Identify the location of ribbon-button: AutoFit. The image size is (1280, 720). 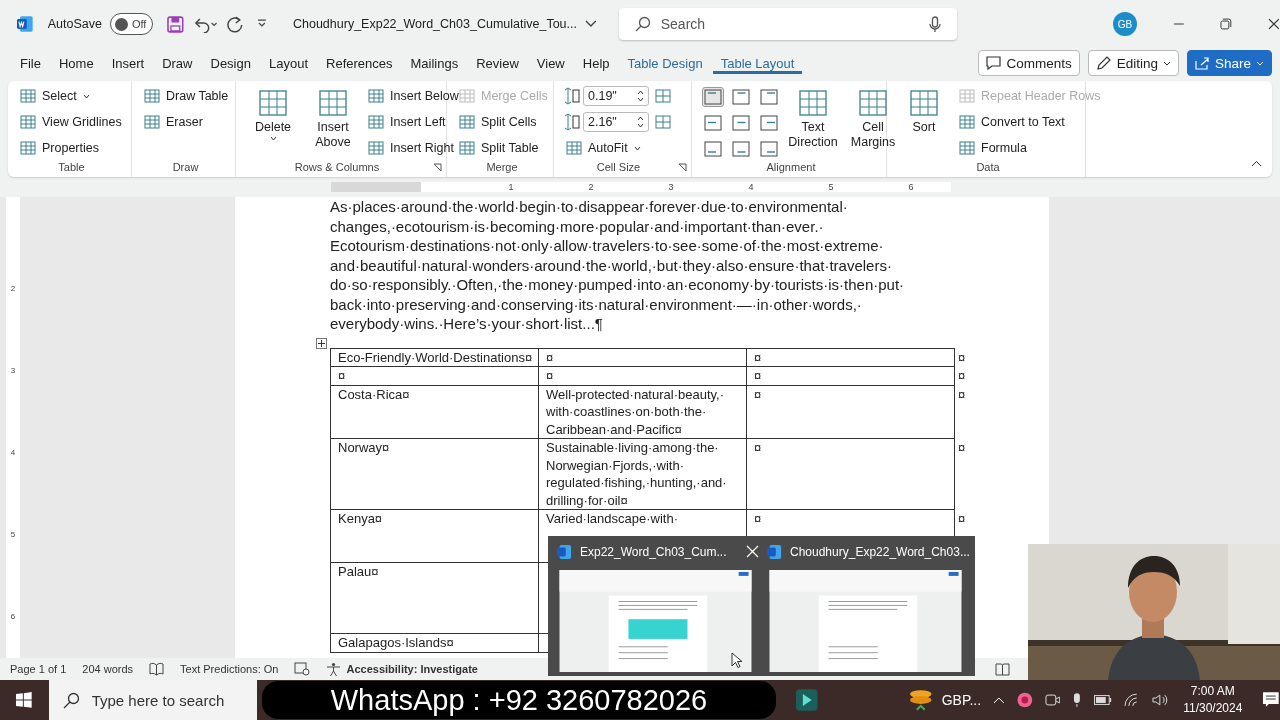
(606, 148).